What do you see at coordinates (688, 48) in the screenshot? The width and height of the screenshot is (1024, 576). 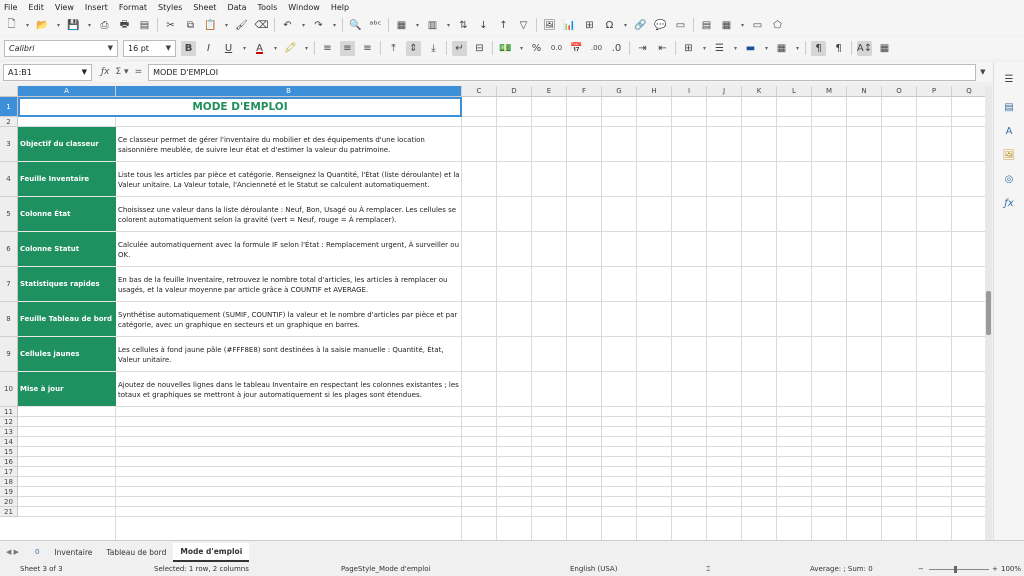 I see `borders-icon: ⊞` at bounding box center [688, 48].